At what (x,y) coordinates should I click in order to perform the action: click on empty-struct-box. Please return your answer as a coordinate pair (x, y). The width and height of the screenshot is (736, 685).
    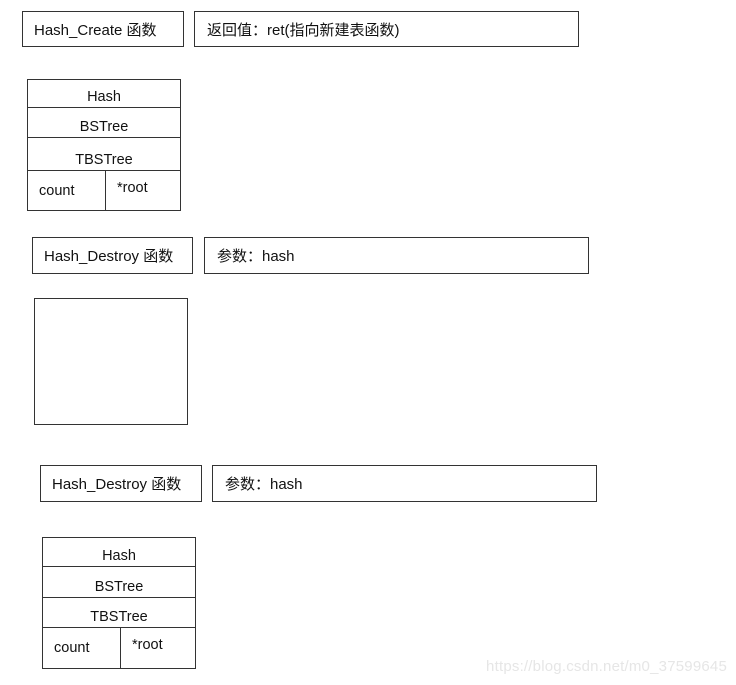
    Looking at the image, I should click on (111, 361).